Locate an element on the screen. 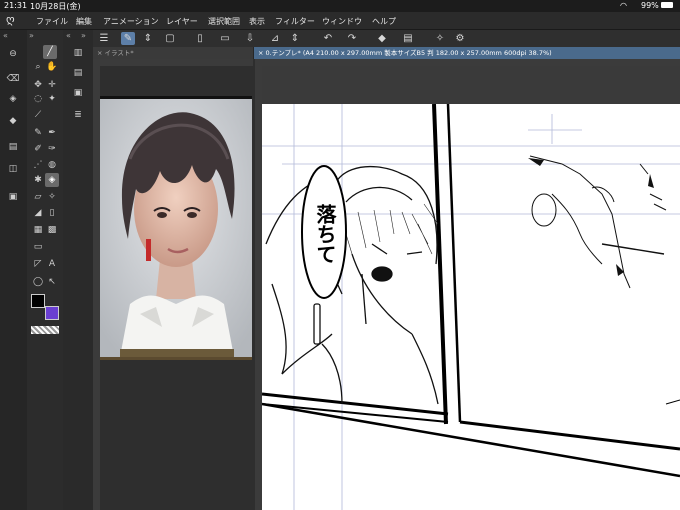  command-bar: ☰ ✎ ⇕ ▢ ▯ ▭ ⇩ ⊿ ⇕ ↶ ↷ ◆ ▤ ✧ ⚙ is located at coordinates (386, 39).